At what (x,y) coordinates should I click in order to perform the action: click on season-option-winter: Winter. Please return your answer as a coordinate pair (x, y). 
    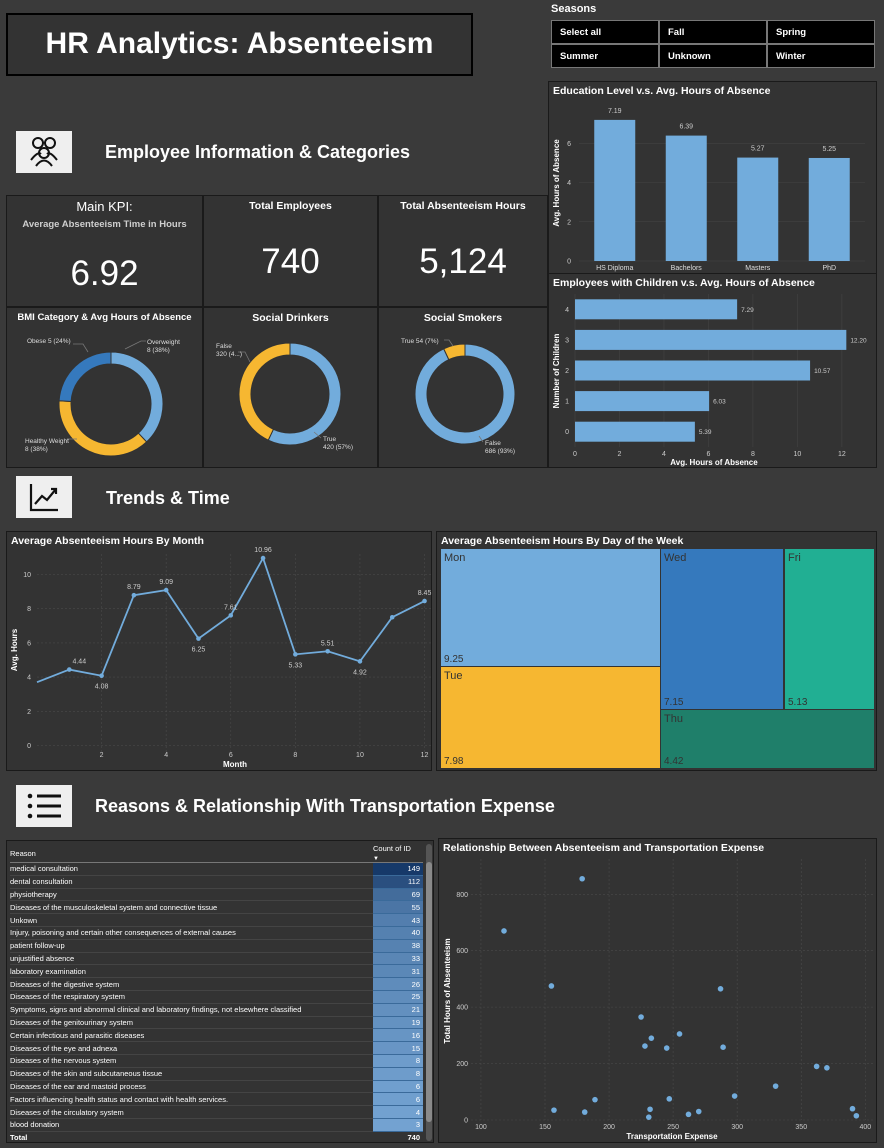
    Looking at the image, I should click on (821, 56).